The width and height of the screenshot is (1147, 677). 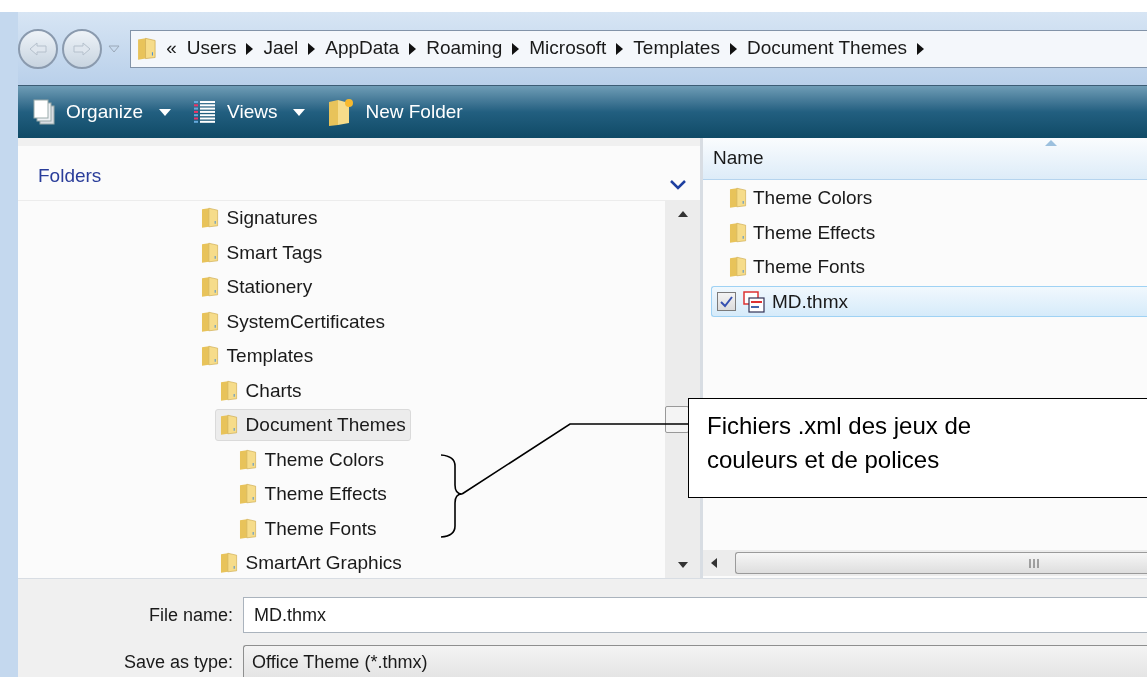 I want to click on tree-item: SmartArt Graphics, so click(x=311, y=562).